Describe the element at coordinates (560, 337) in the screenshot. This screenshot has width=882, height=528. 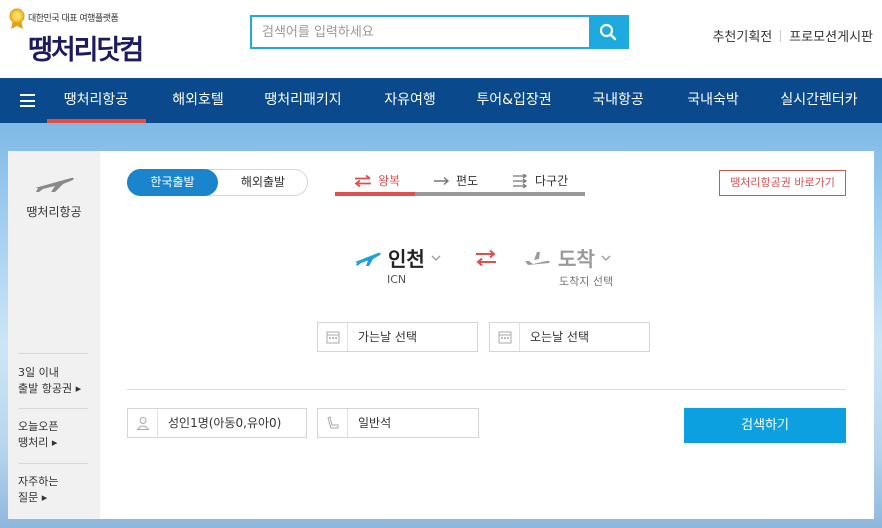
I see `return-date-text: 오는날 선택` at that location.